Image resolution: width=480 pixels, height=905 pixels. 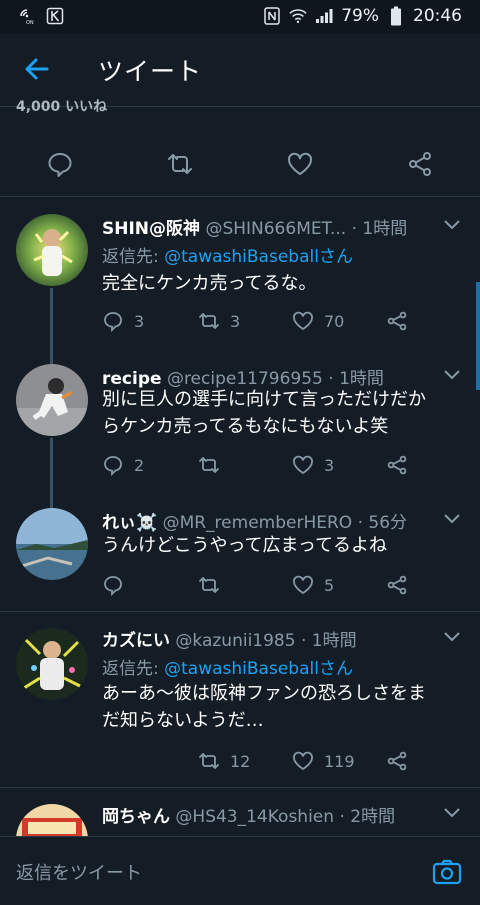 What do you see at coordinates (240, 761) in the screenshot?
I see `retweet-count: 12` at bounding box center [240, 761].